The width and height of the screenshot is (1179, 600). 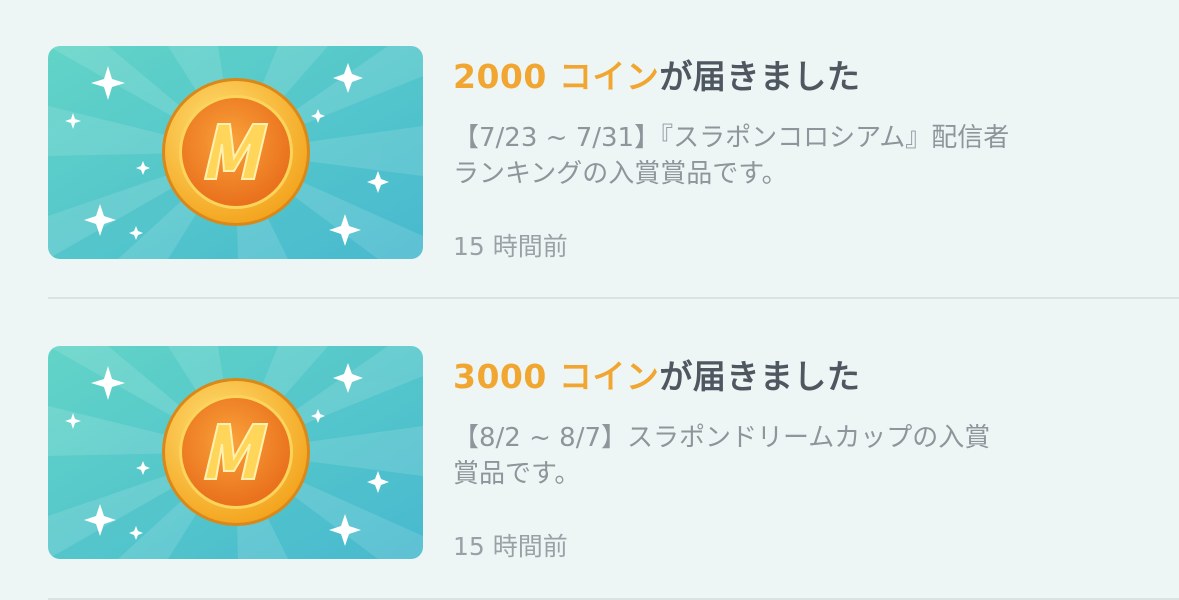 What do you see at coordinates (556, 76) in the screenshot?
I see `coin-amount: 2000 コイン` at bounding box center [556, 76].